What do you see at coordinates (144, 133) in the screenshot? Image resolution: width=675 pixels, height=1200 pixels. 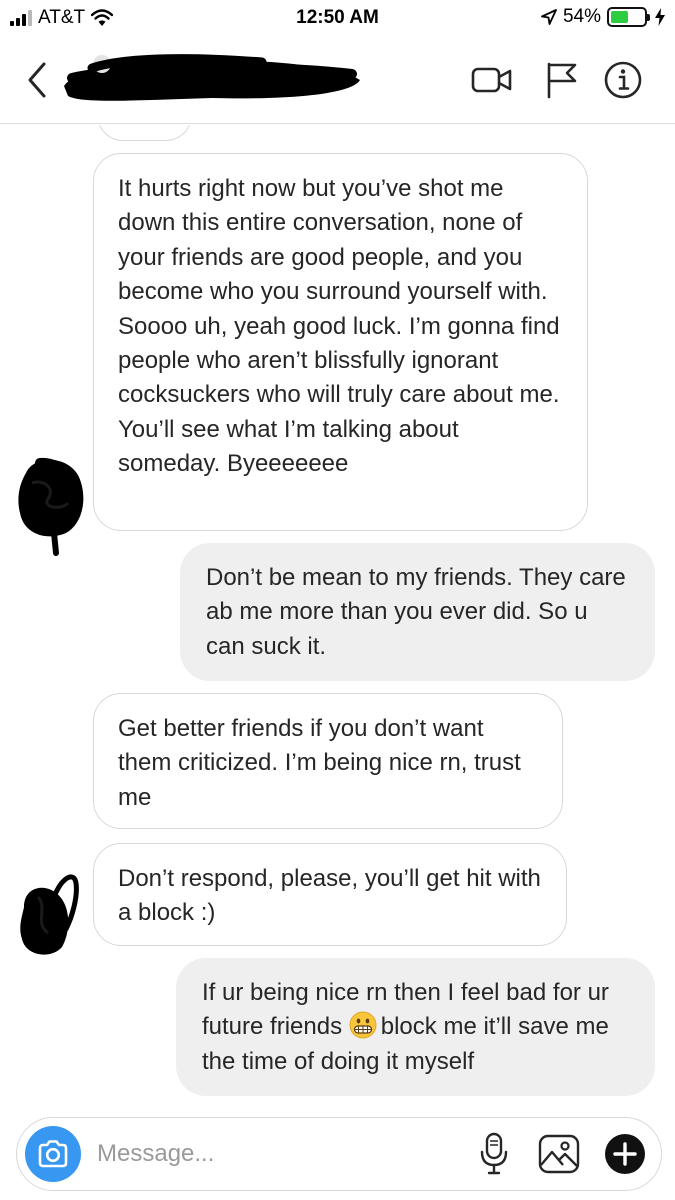 I see `previous-message-bubble` at bounding box center [144, 133].